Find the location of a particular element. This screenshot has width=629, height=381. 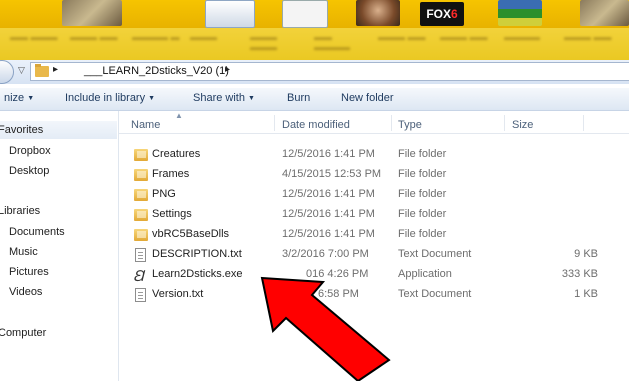

column-headers: ▲ Name Date modified Type Size is located at coordinates (374, 122).